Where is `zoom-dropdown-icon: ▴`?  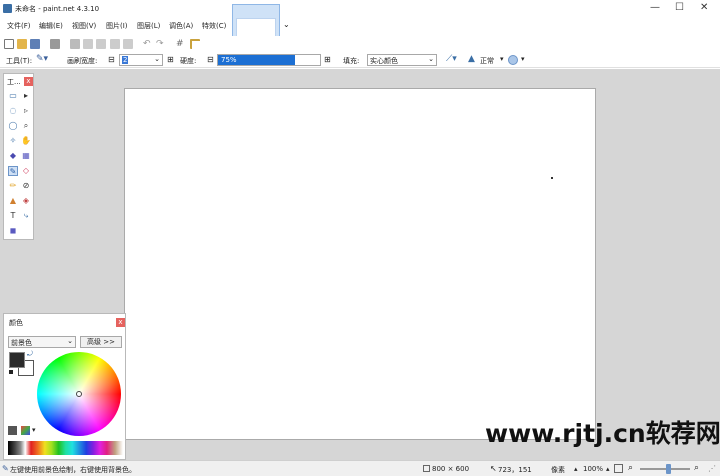
zoom-dropdown-icon: ▴ is located at coordinates (608, 469).